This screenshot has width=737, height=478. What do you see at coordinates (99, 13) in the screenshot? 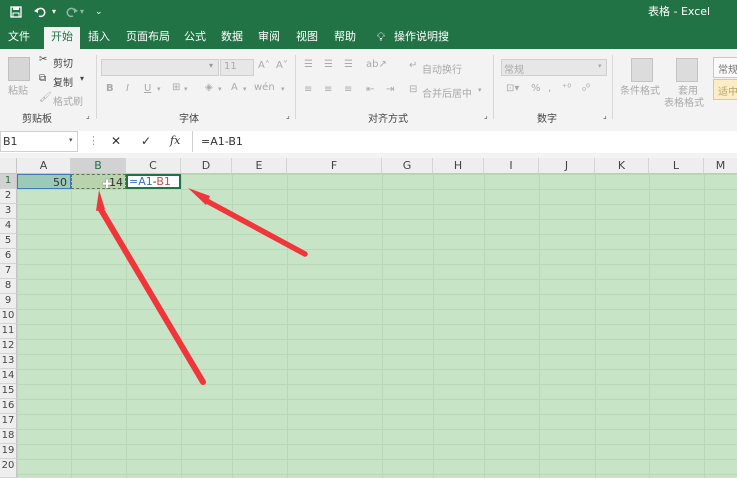
I see `customize-qat-icon: ⌄` at bounding box center [99, 13].